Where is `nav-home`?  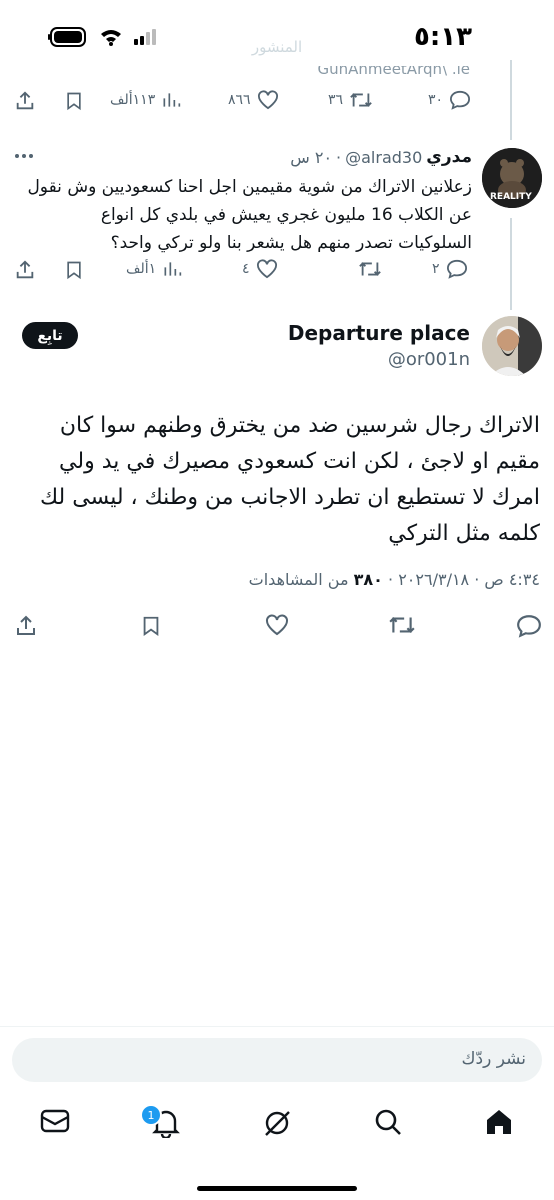
nav-home is located at coordinates (499, 1124).